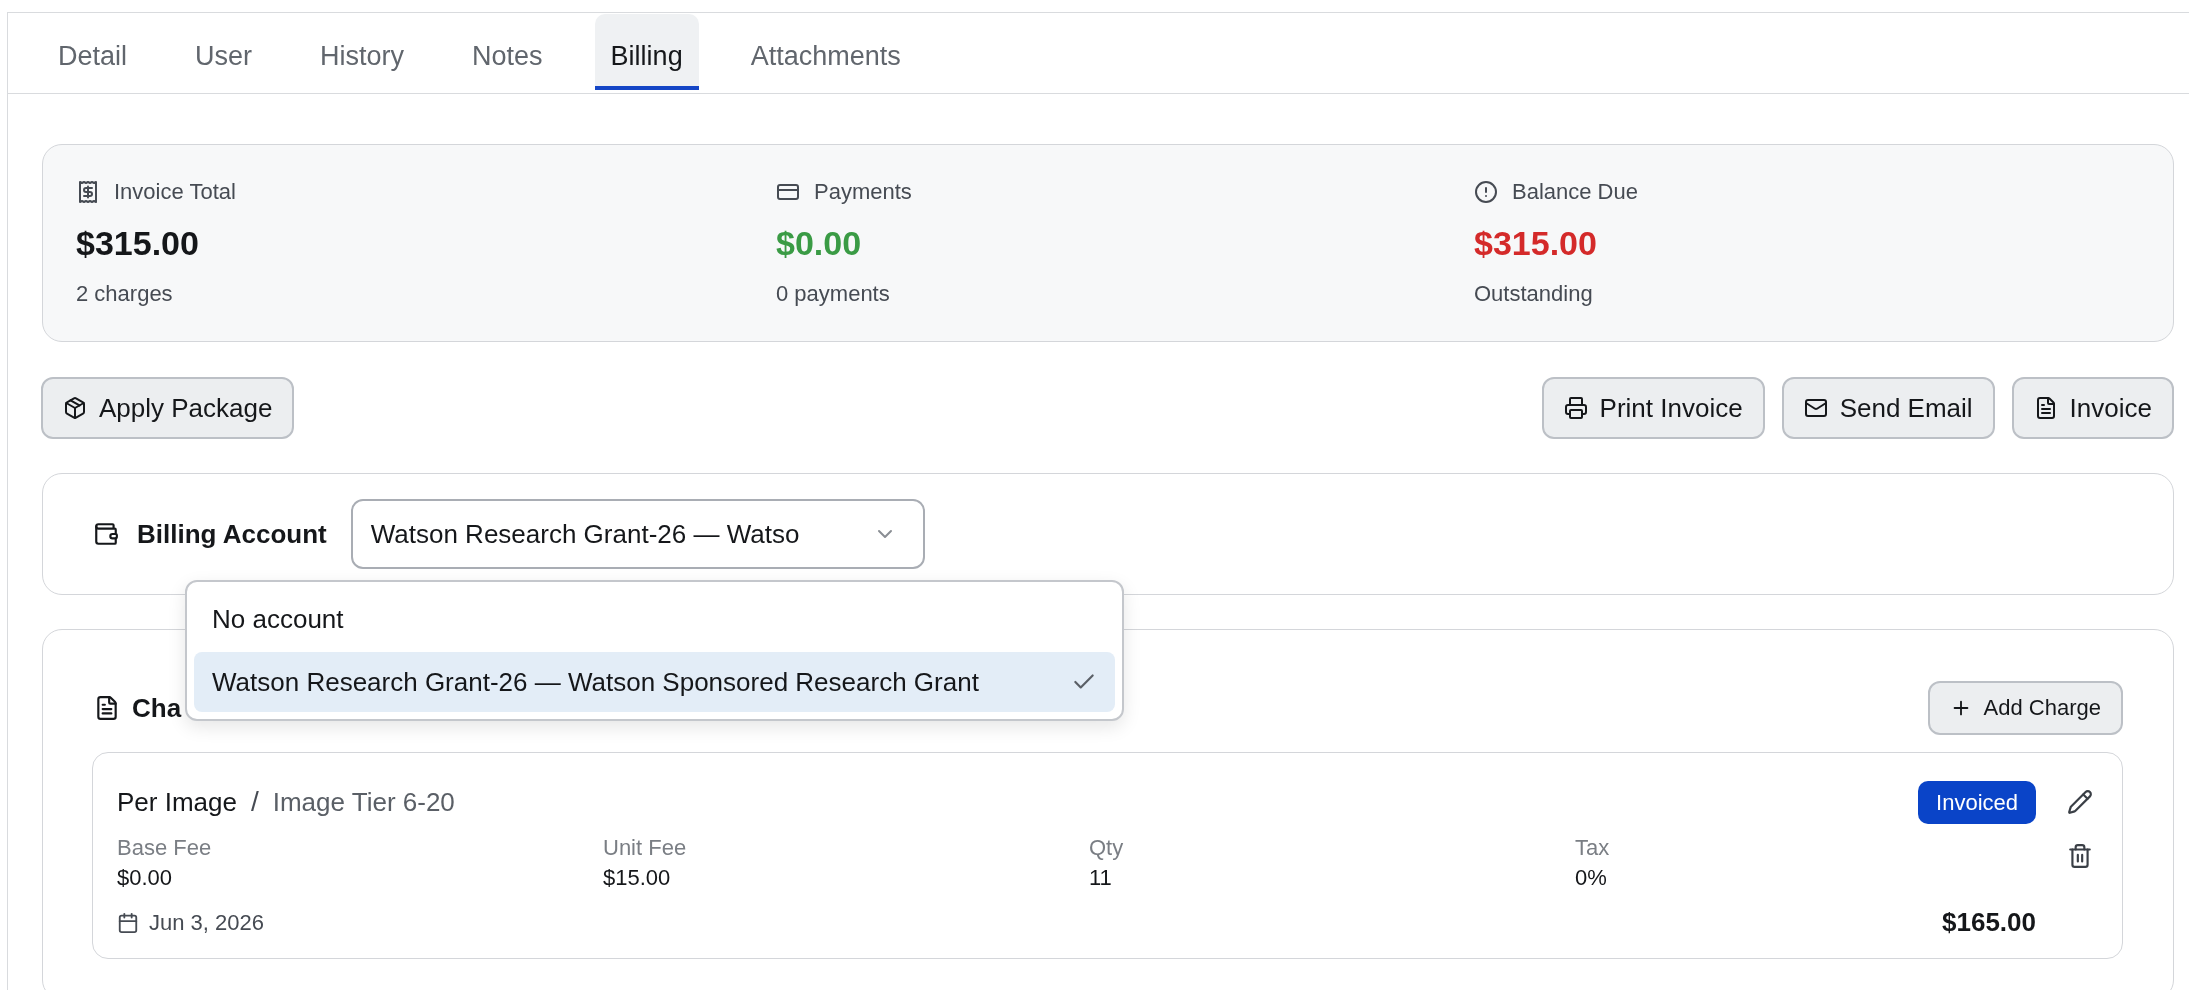  What do you see at coordinates (654, 619) in the screenshot?
I see `dropdown-option: No account` at bounding box center [654, 619].